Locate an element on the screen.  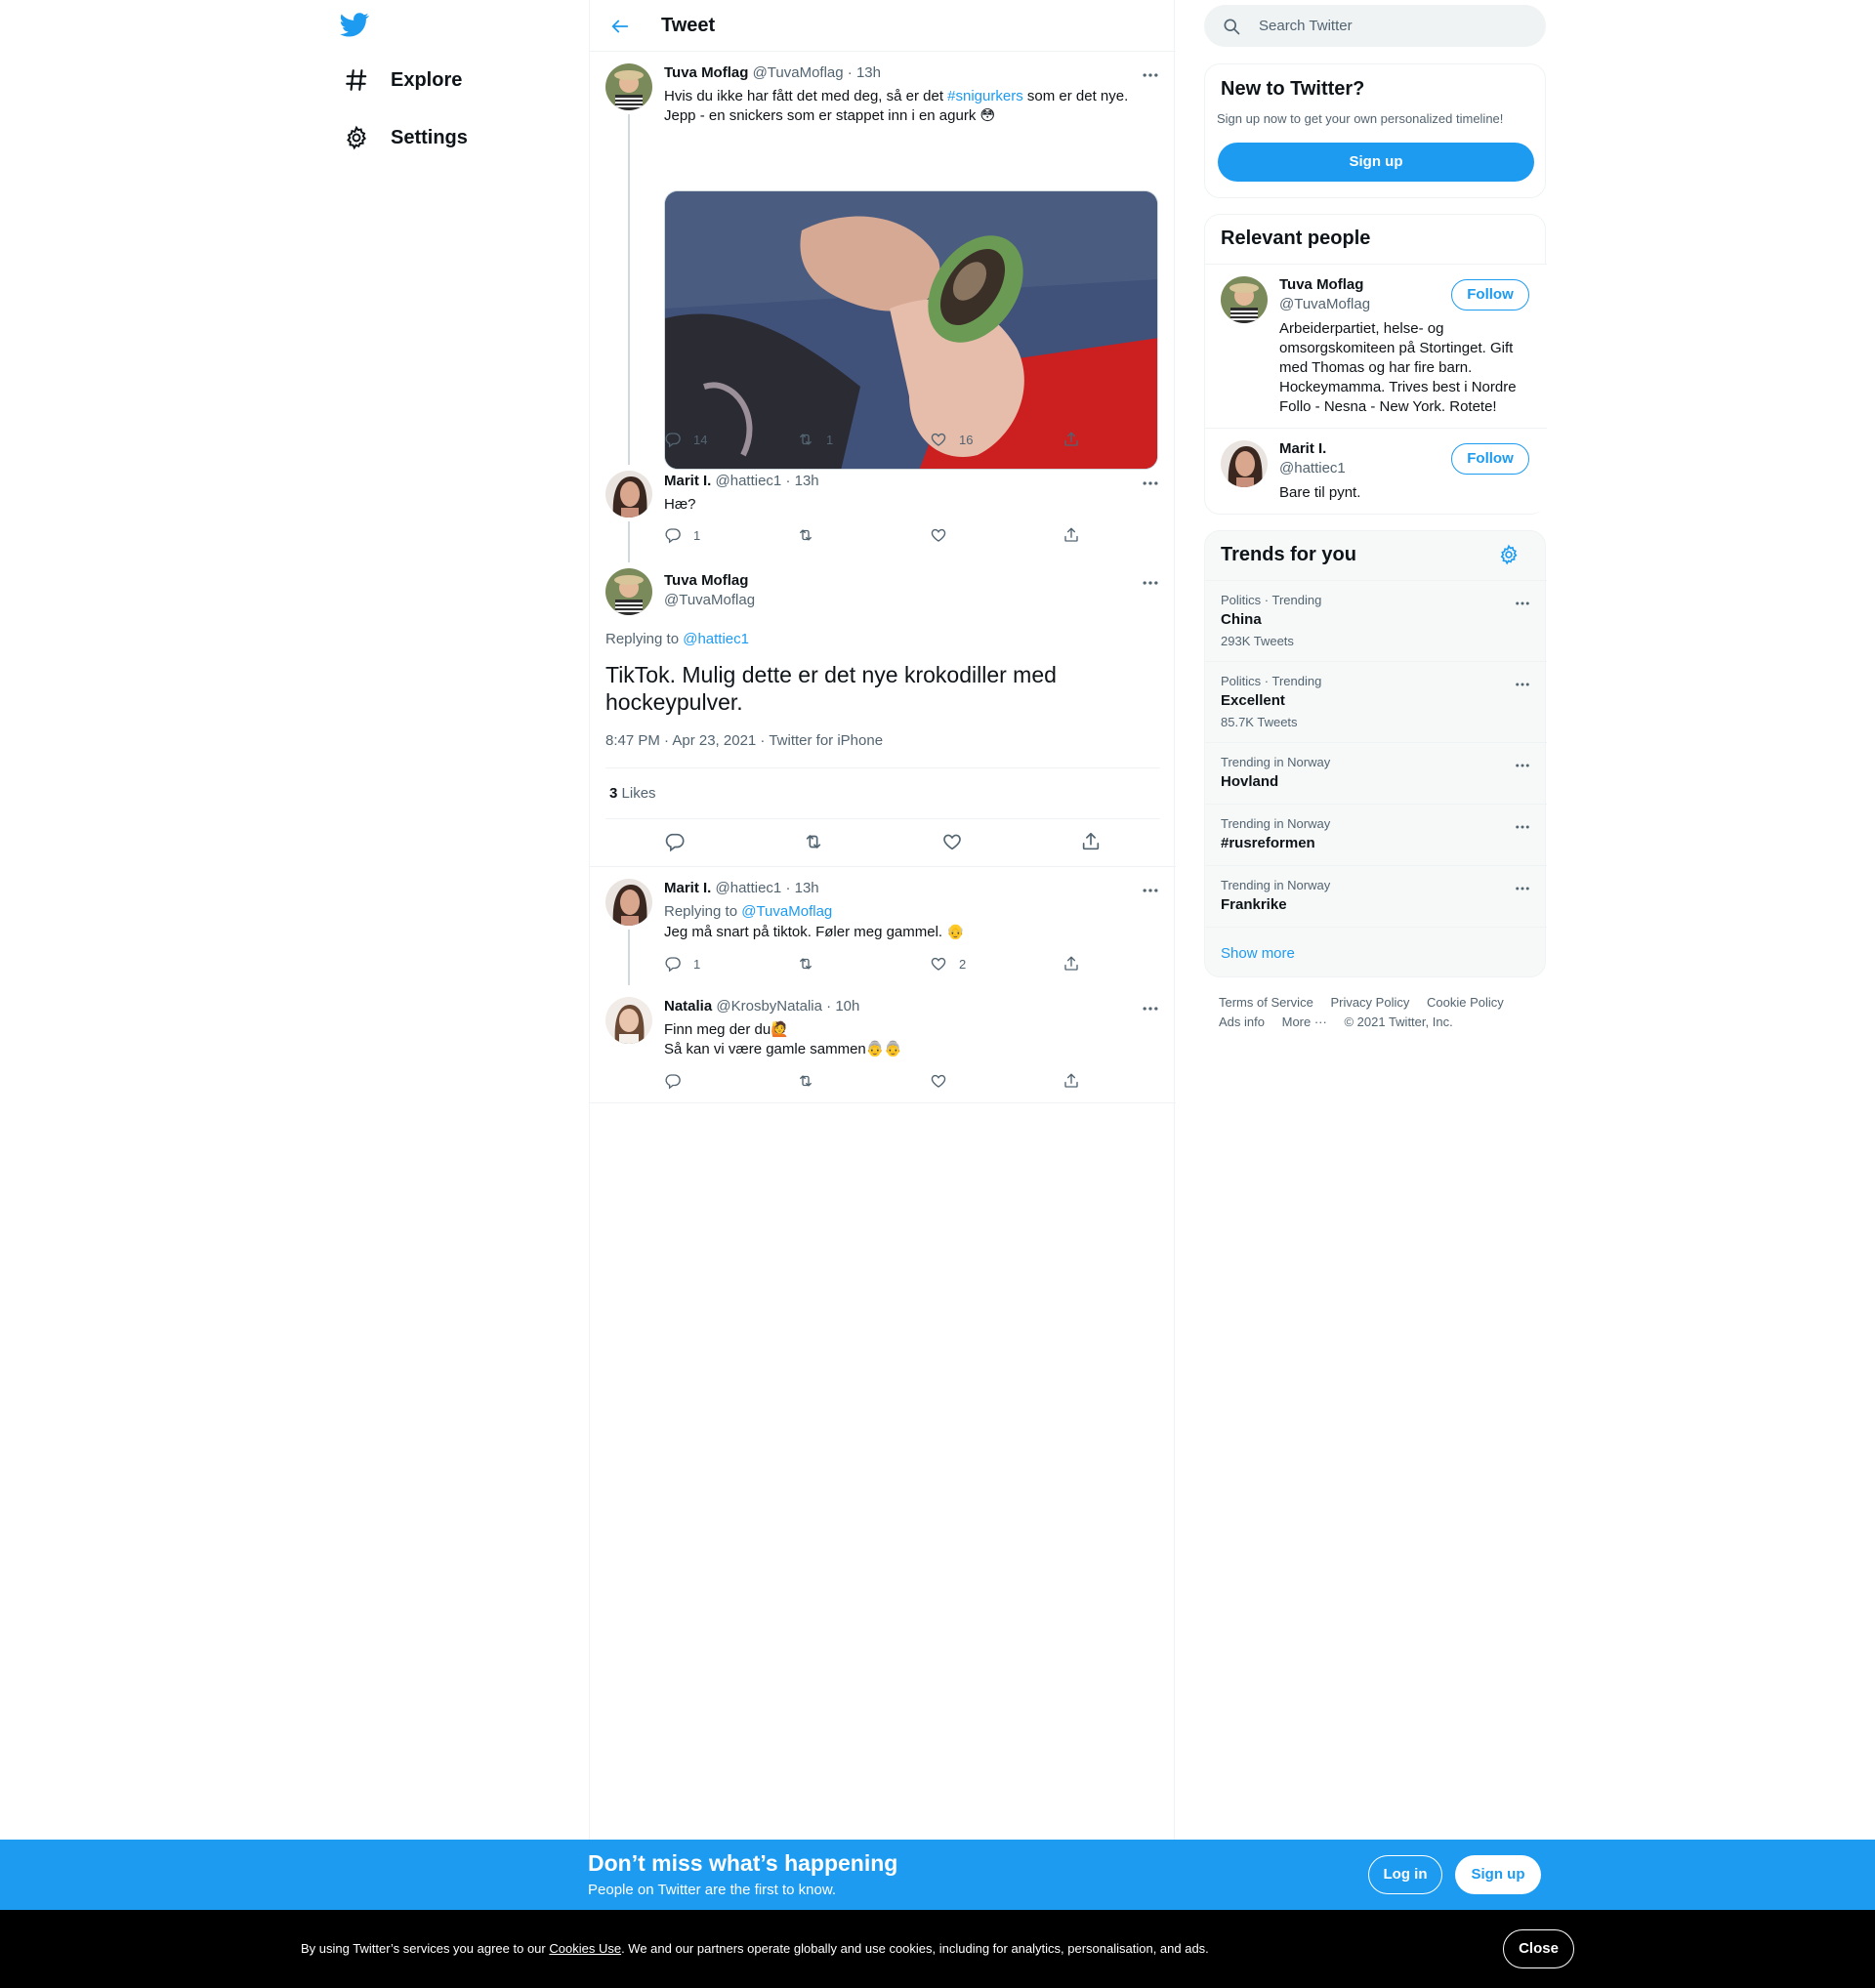
retweet-button: 1 is located at coordinates (815, 439).